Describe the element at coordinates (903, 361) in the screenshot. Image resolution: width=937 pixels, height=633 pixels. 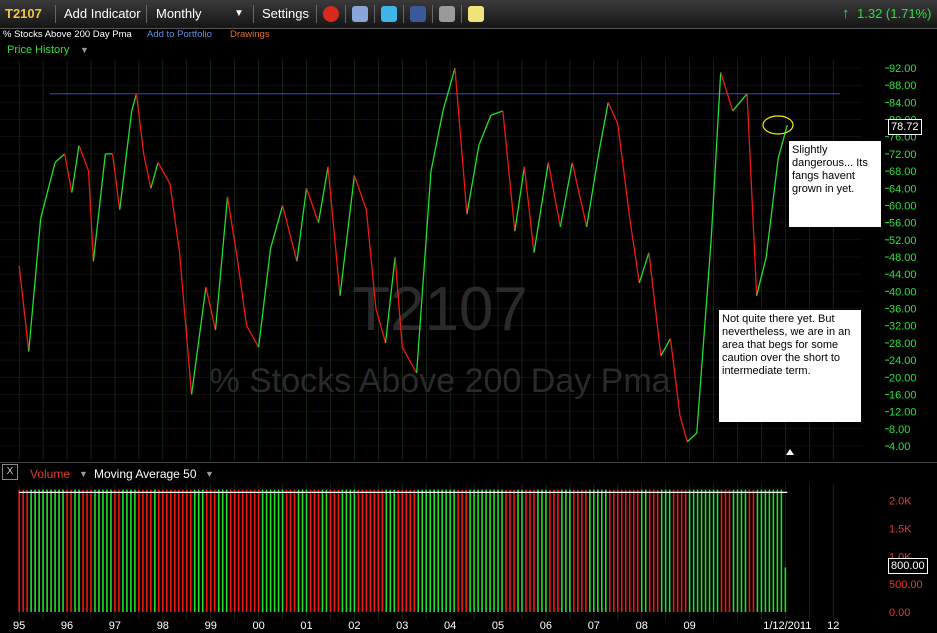
I see `y-tick-label: 24.00` at that location.